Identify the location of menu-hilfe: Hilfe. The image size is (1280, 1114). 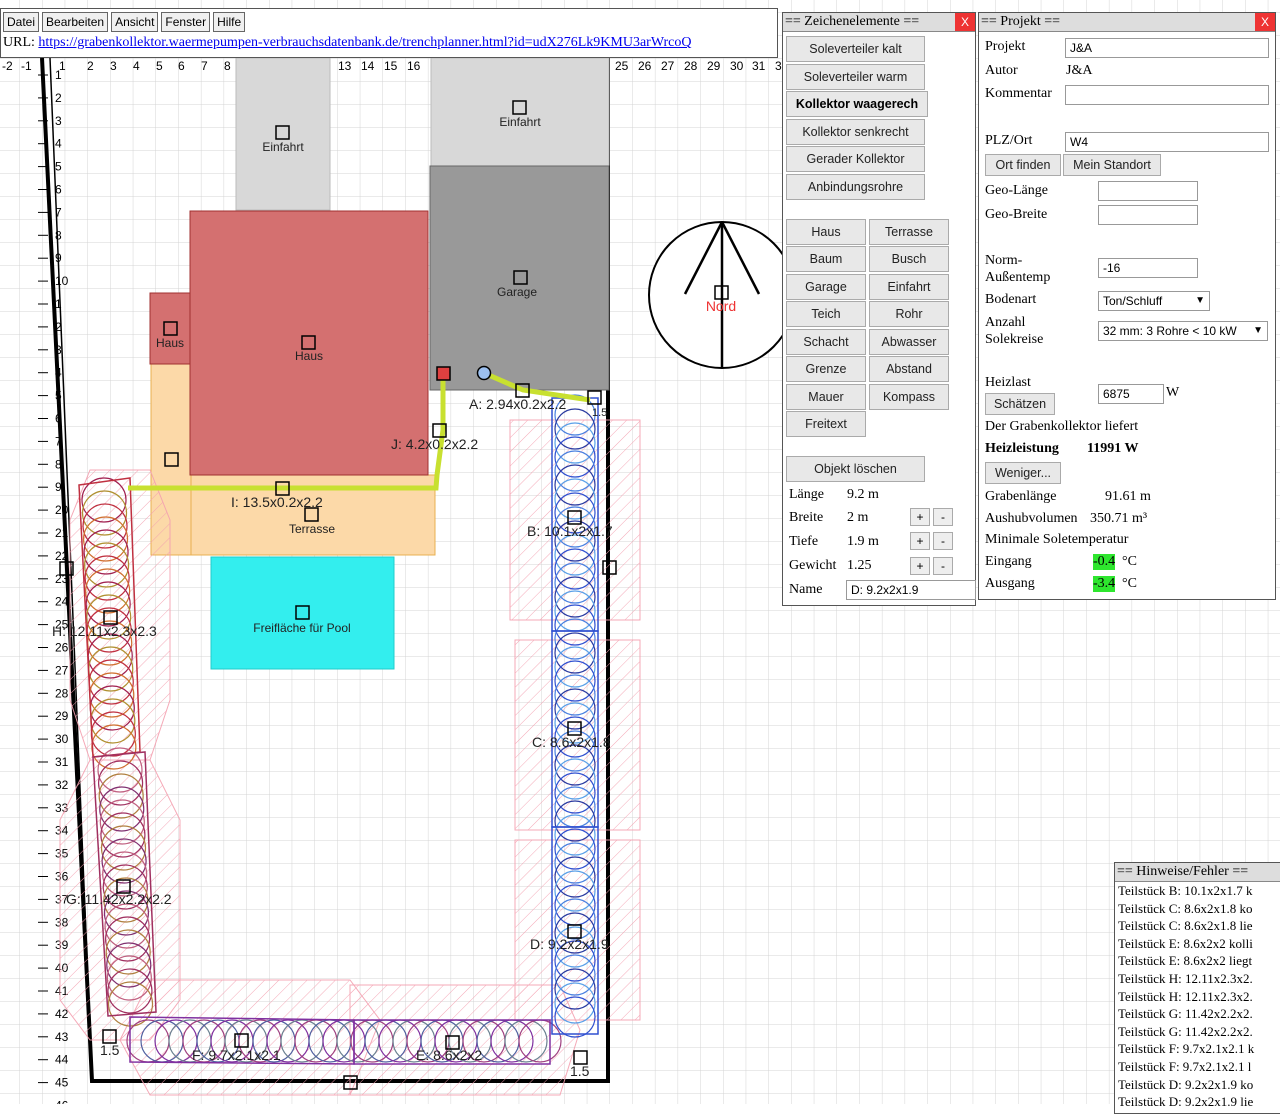
(229, 22).